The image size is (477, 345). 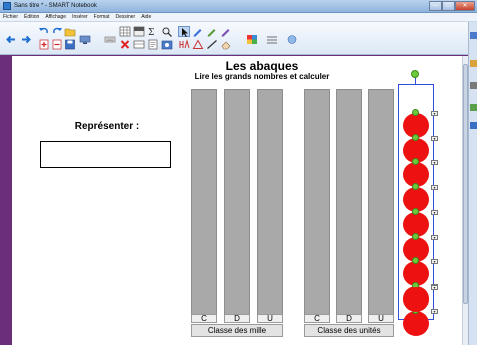 I want to click on toolbar: Σ, so click(x=238, y=38).